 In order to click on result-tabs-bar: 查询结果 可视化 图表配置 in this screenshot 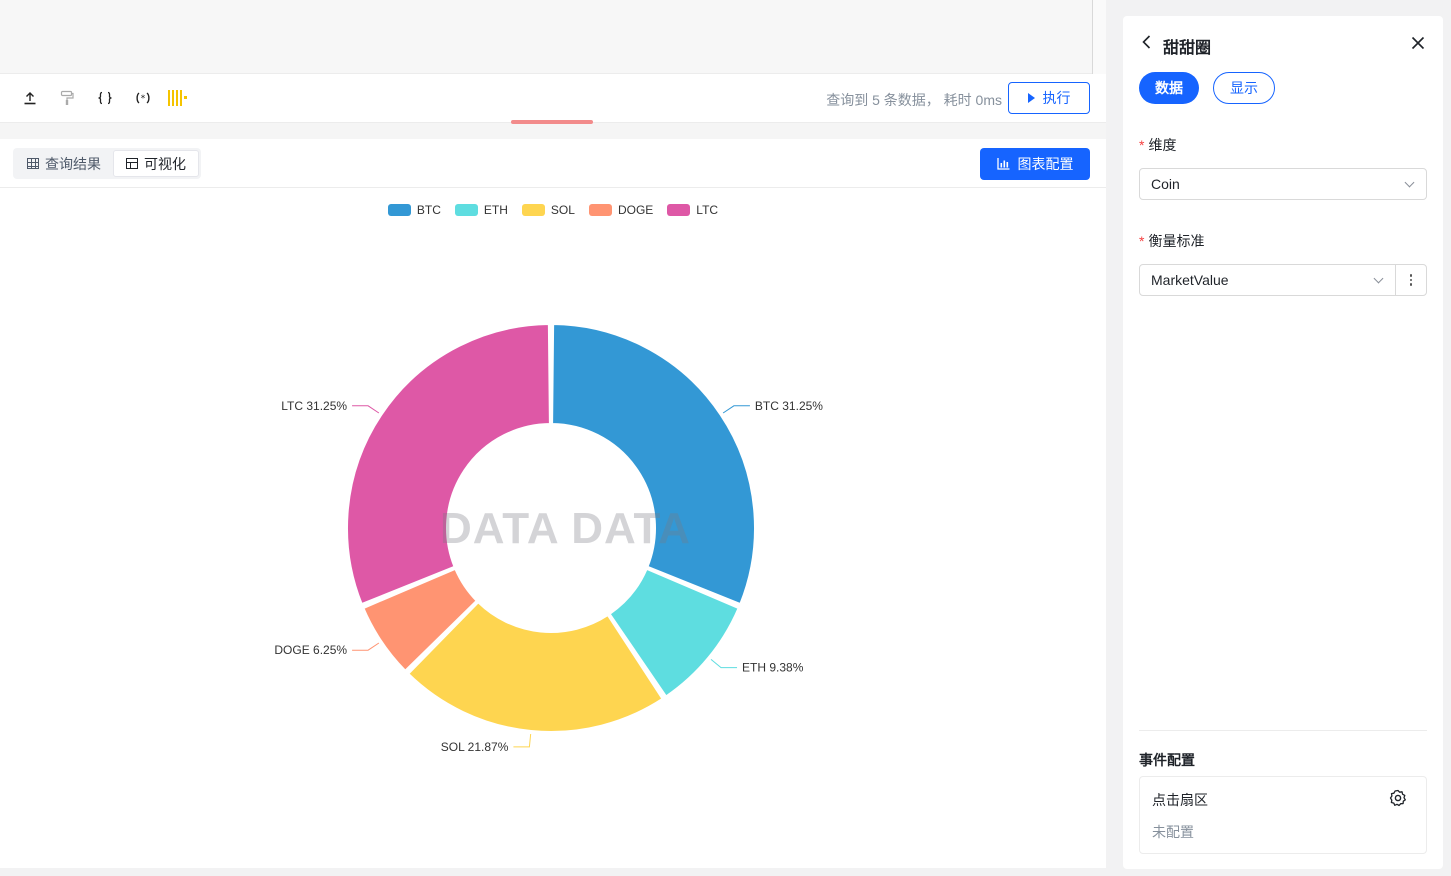, I will do `click(553, 163)`.